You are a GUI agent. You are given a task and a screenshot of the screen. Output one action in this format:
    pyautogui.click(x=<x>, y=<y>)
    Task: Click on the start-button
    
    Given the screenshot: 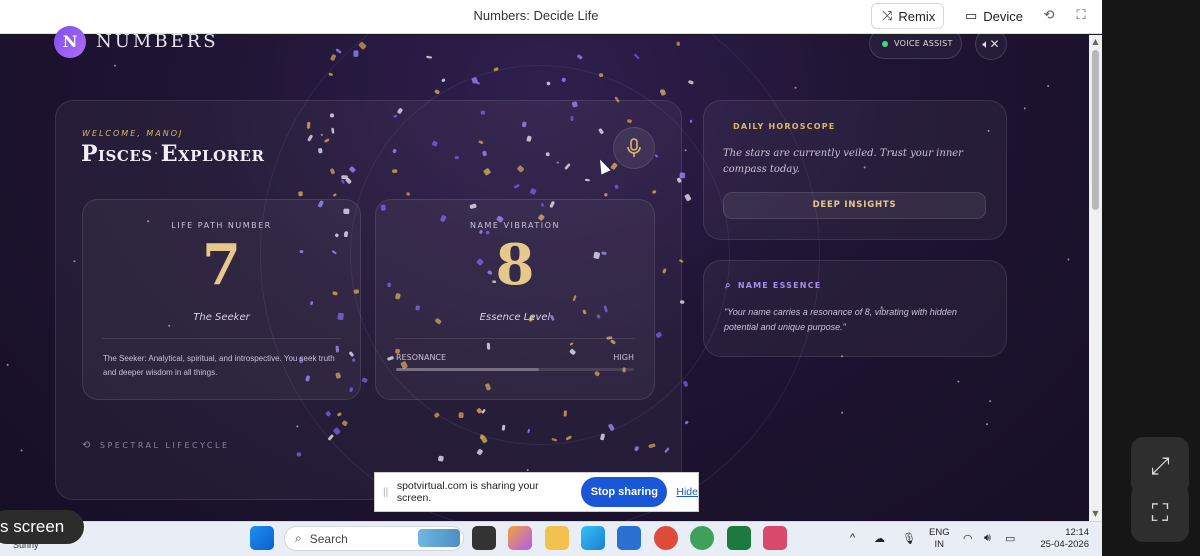 What is the action you would take?
    pyautogui.click(x=262, y=538)
    